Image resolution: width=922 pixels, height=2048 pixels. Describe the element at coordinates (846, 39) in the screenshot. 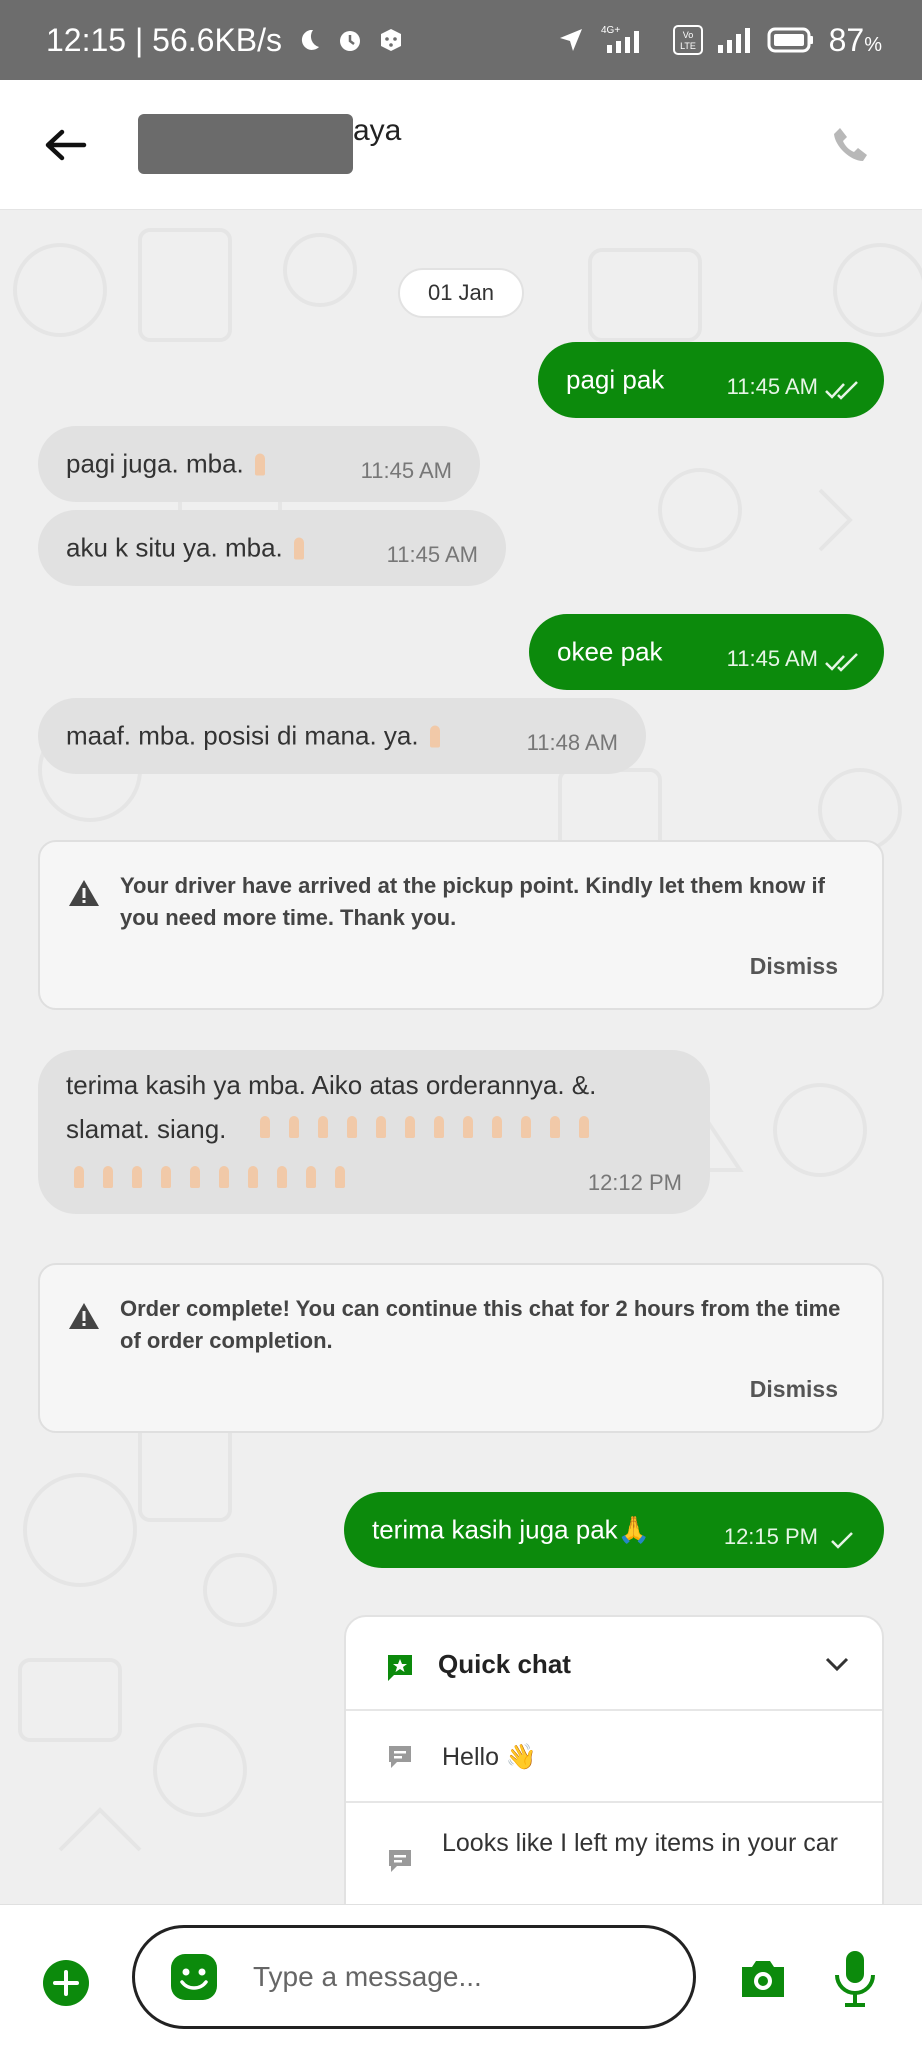

I see `battery-level: 87` at that location.